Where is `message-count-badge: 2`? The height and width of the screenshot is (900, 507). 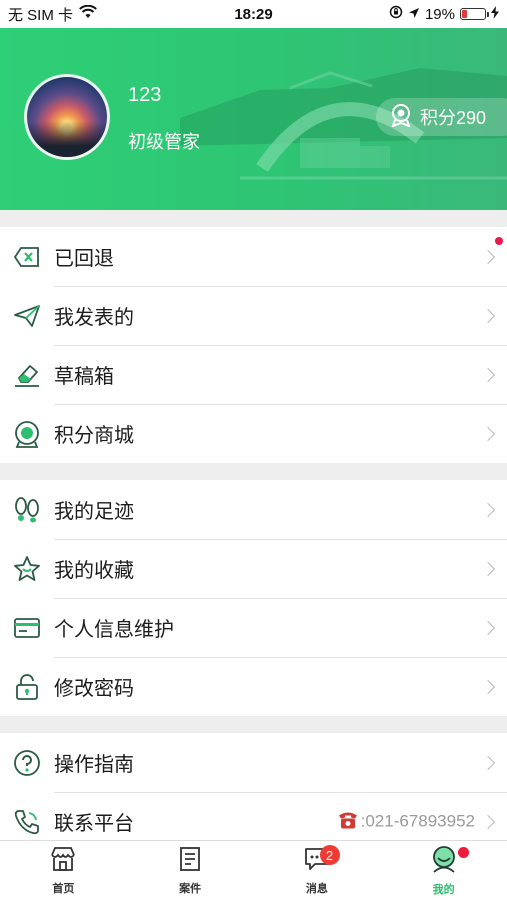
message-count-badge: 2 is located at coordinates (329, 855).